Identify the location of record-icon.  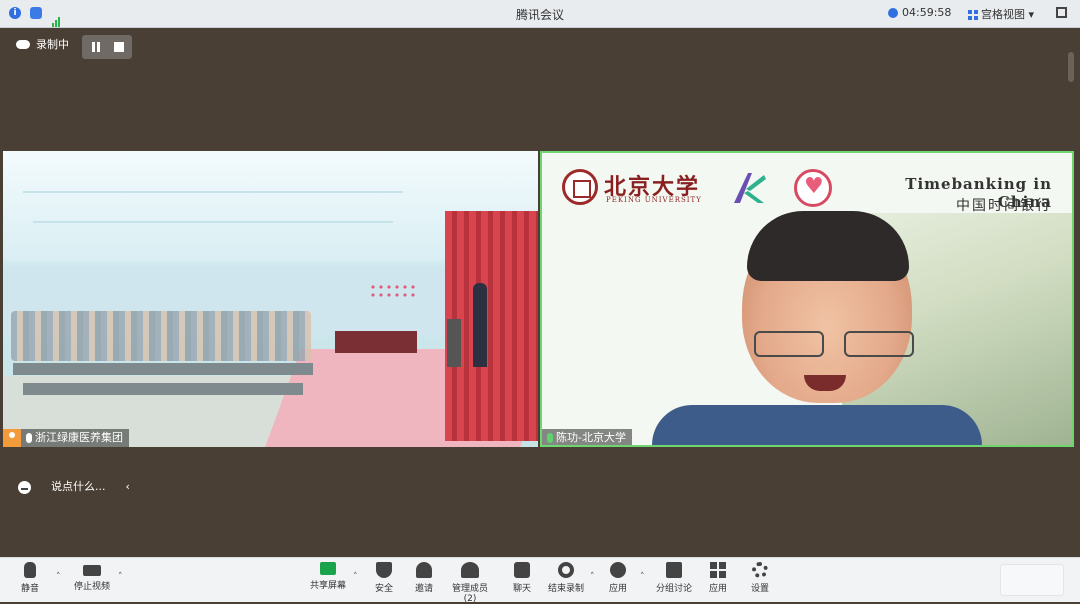
(566, 570).